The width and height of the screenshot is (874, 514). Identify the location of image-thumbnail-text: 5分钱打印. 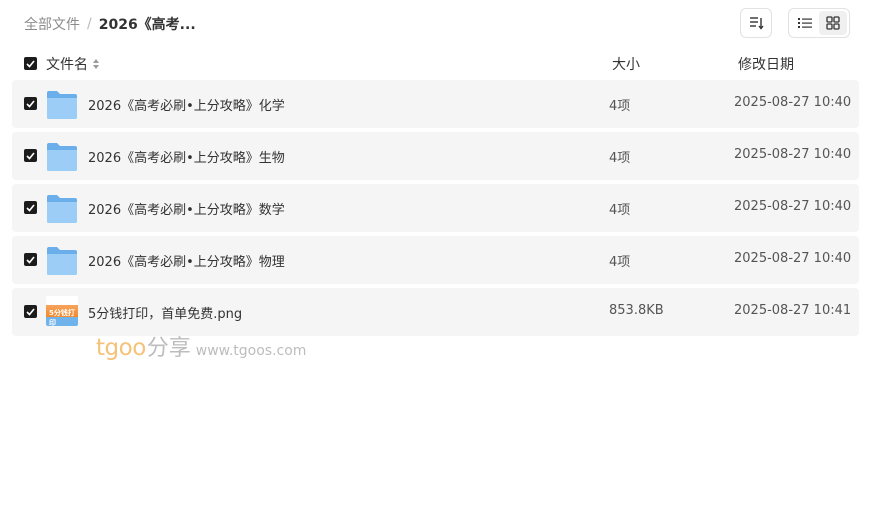
(62, 318).